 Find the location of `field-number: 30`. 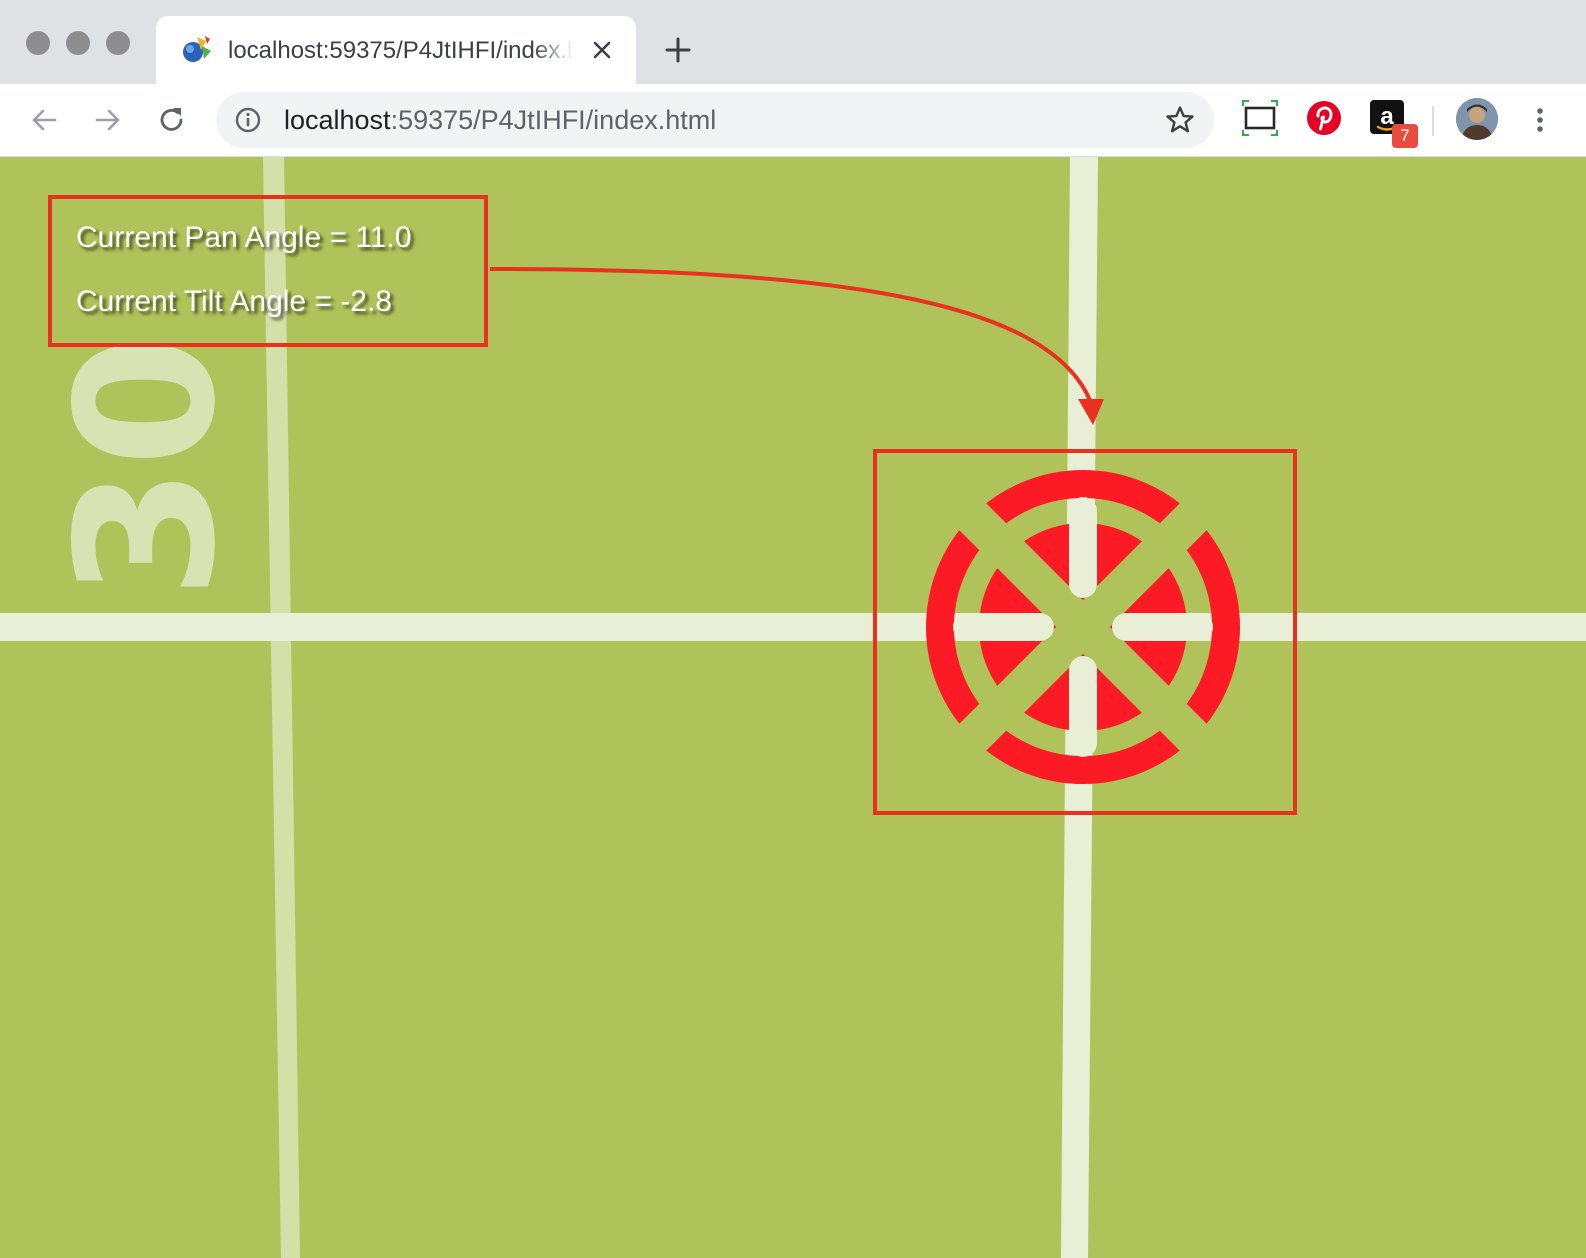

field-number: 30 is located at coordinates (146, 467).